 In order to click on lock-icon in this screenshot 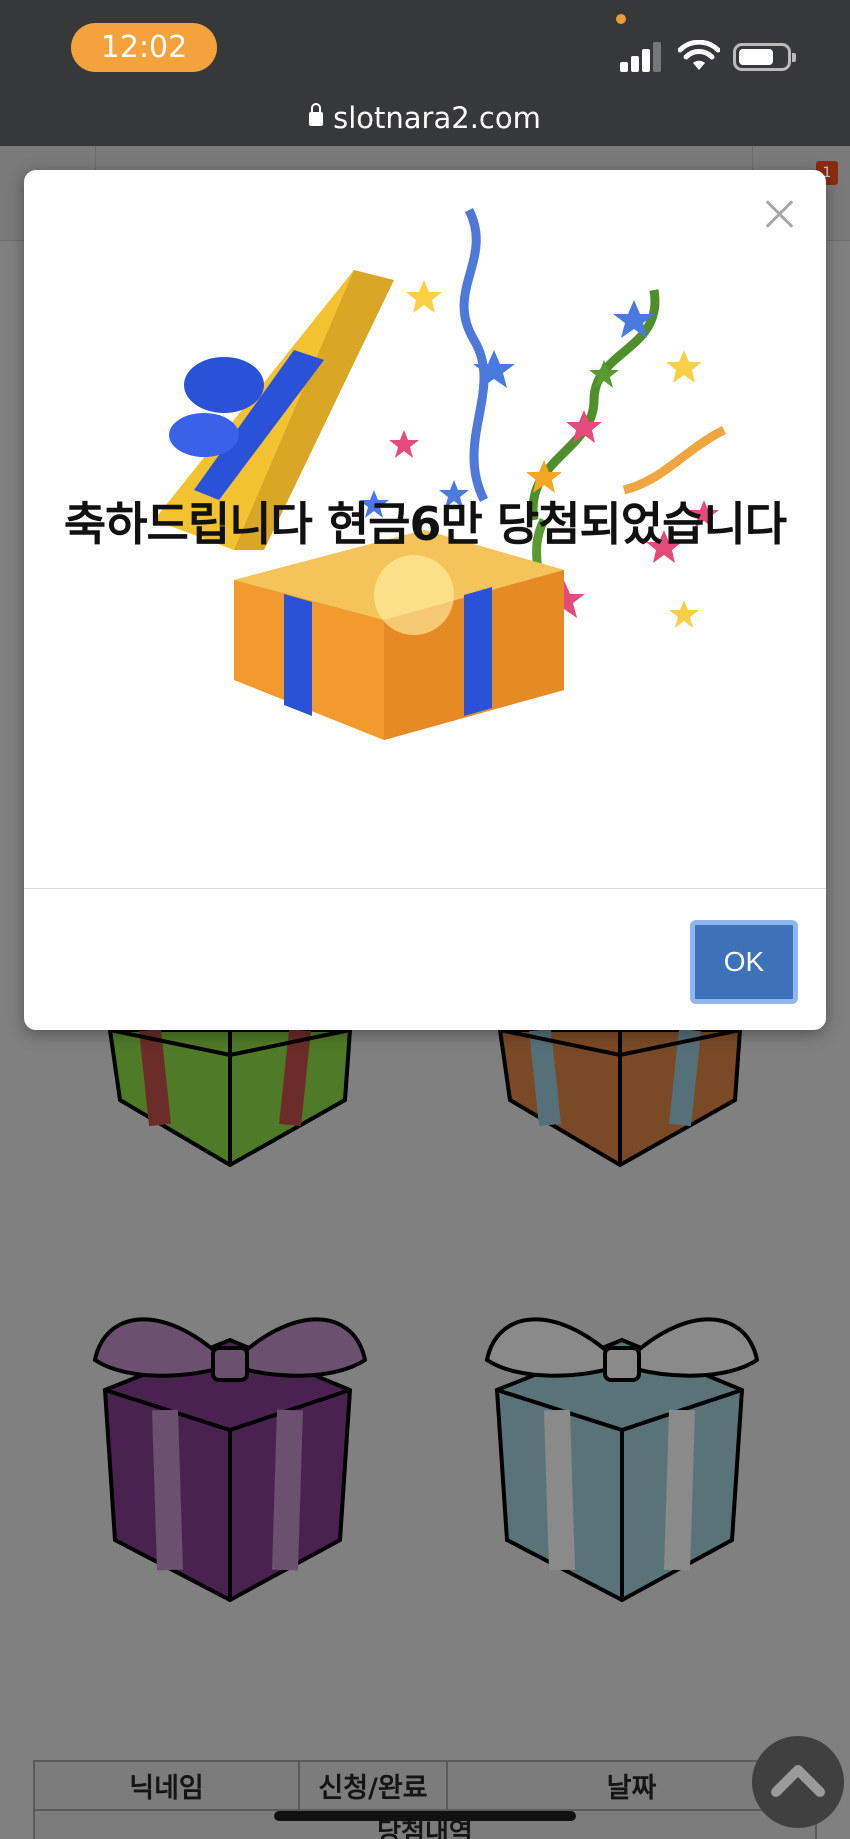, I will do `click(316, 114)`.